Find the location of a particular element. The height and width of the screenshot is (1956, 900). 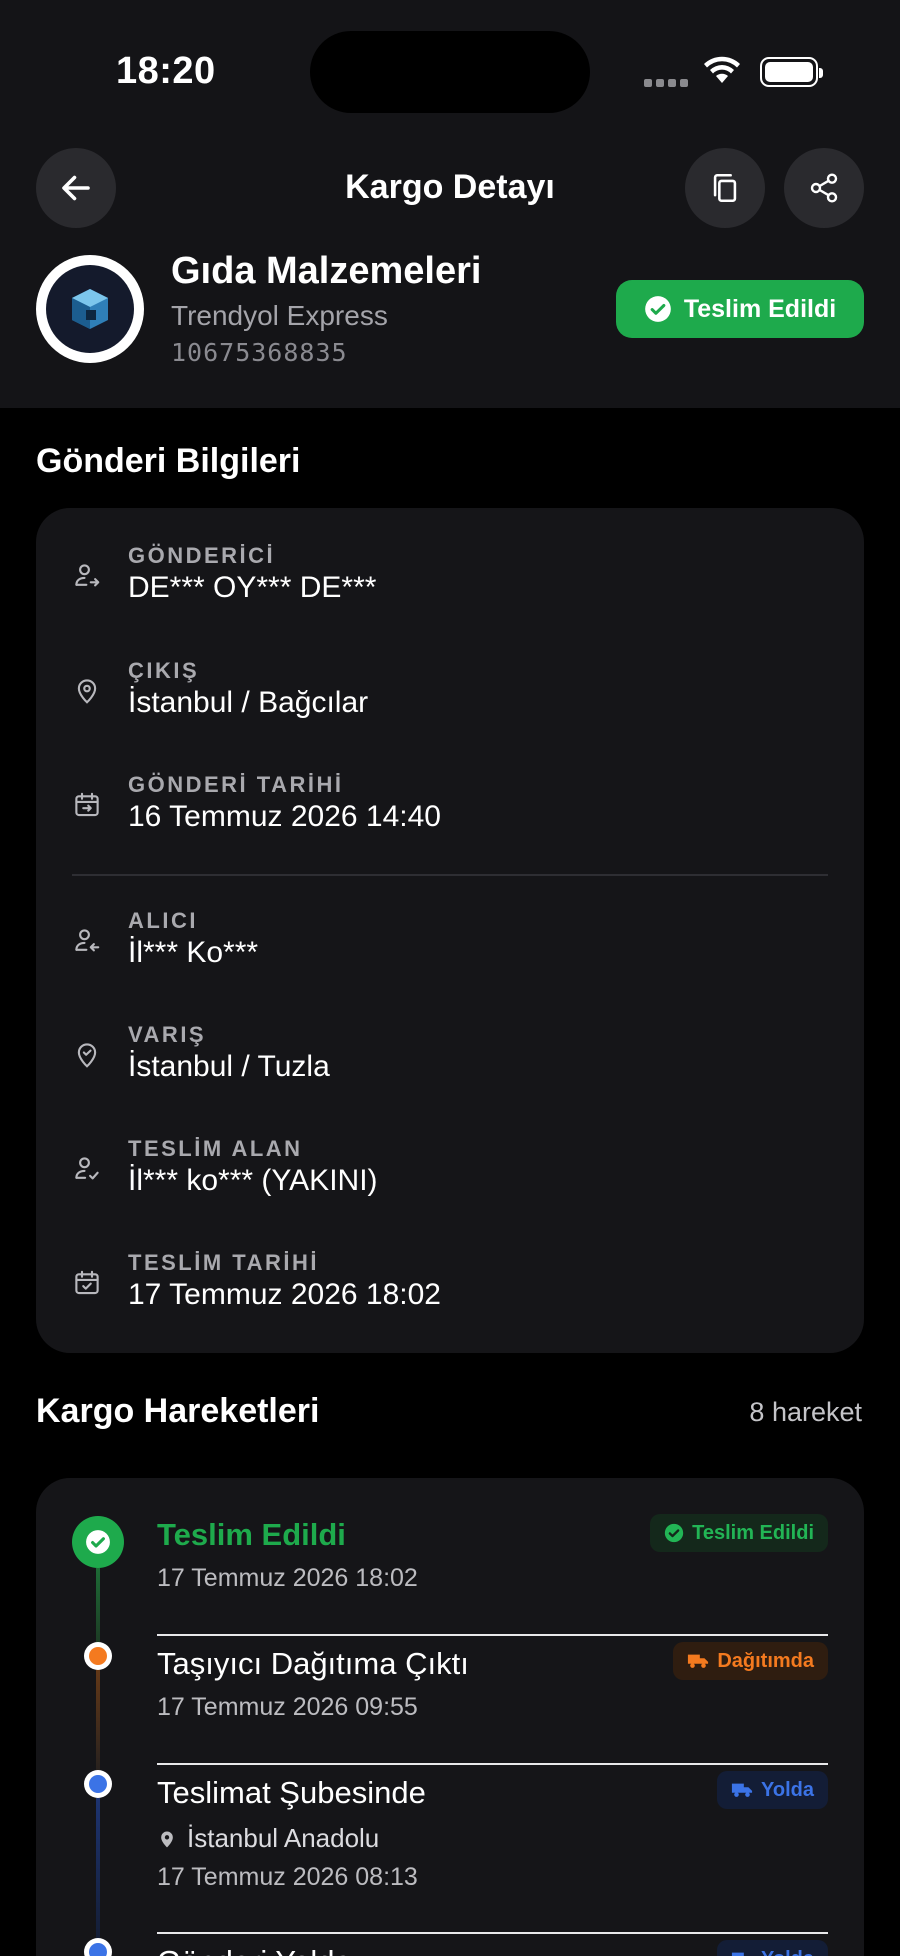

timeline-badge: Teslim Edildi is located at coordinates (739, 1533).